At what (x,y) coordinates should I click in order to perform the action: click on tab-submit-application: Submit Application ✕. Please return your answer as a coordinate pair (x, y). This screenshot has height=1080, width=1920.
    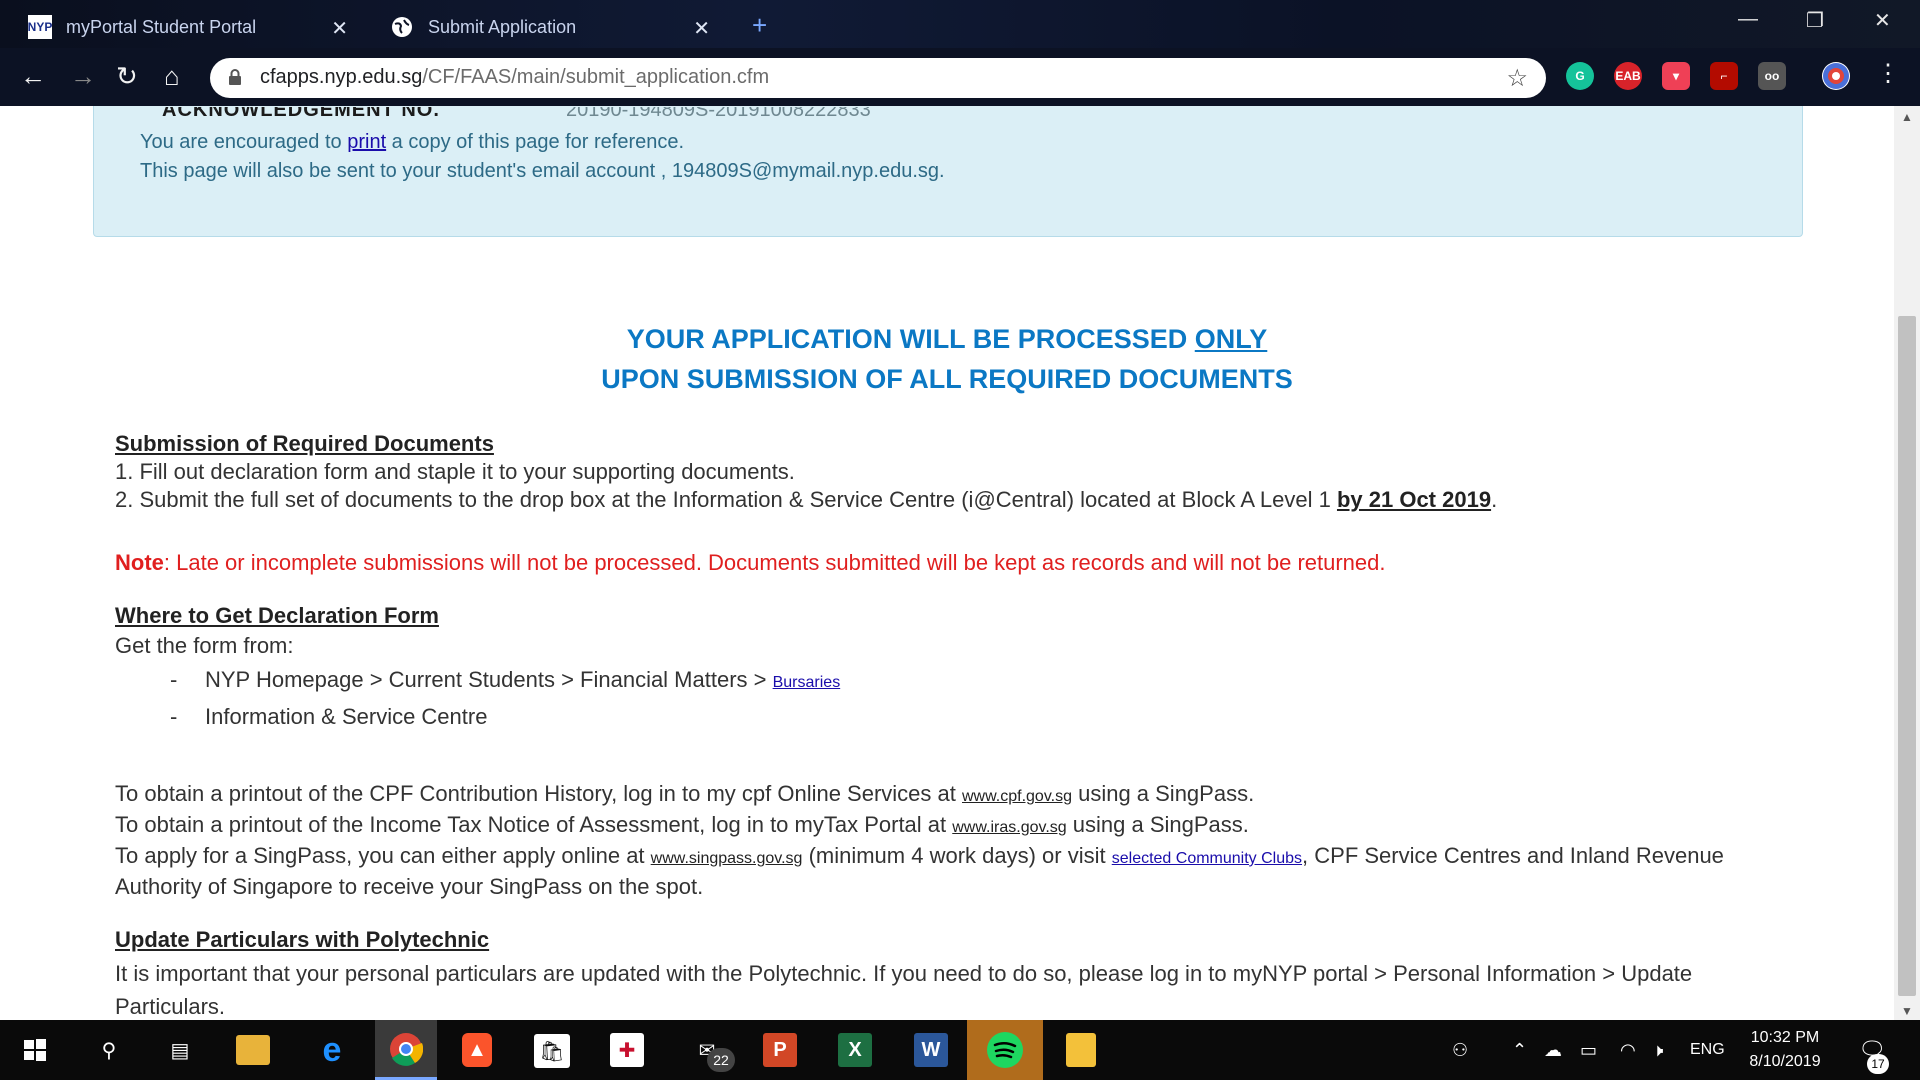
    Looking at the image, I should click on (555, 27).